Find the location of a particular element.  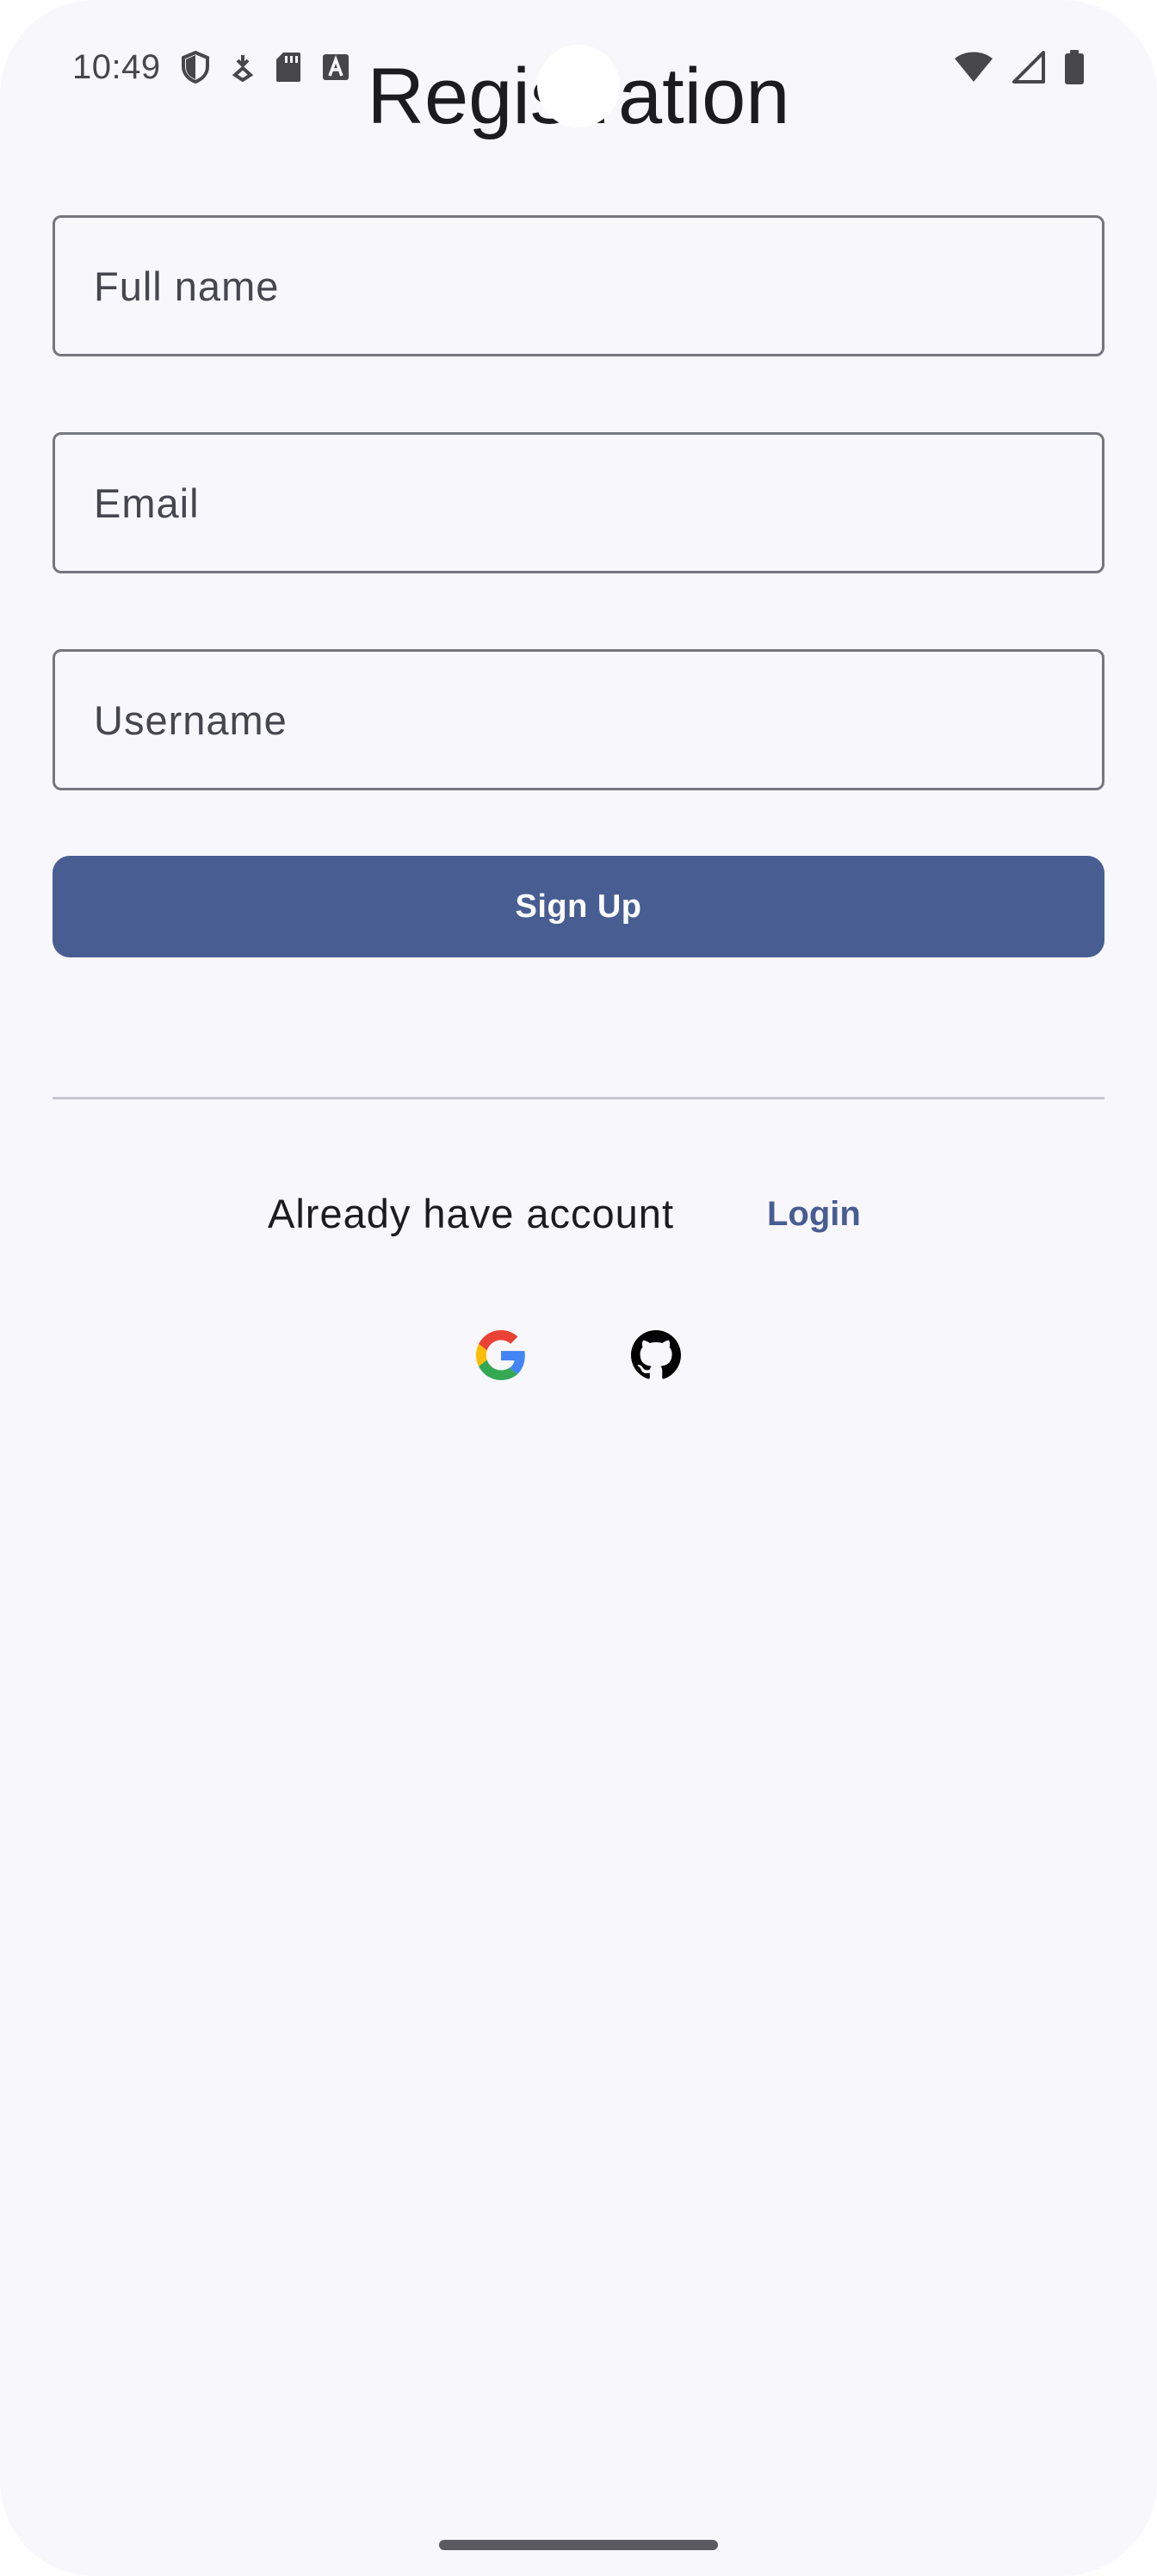

account-prompt: Already have account is located at coordinates (472, 1214).